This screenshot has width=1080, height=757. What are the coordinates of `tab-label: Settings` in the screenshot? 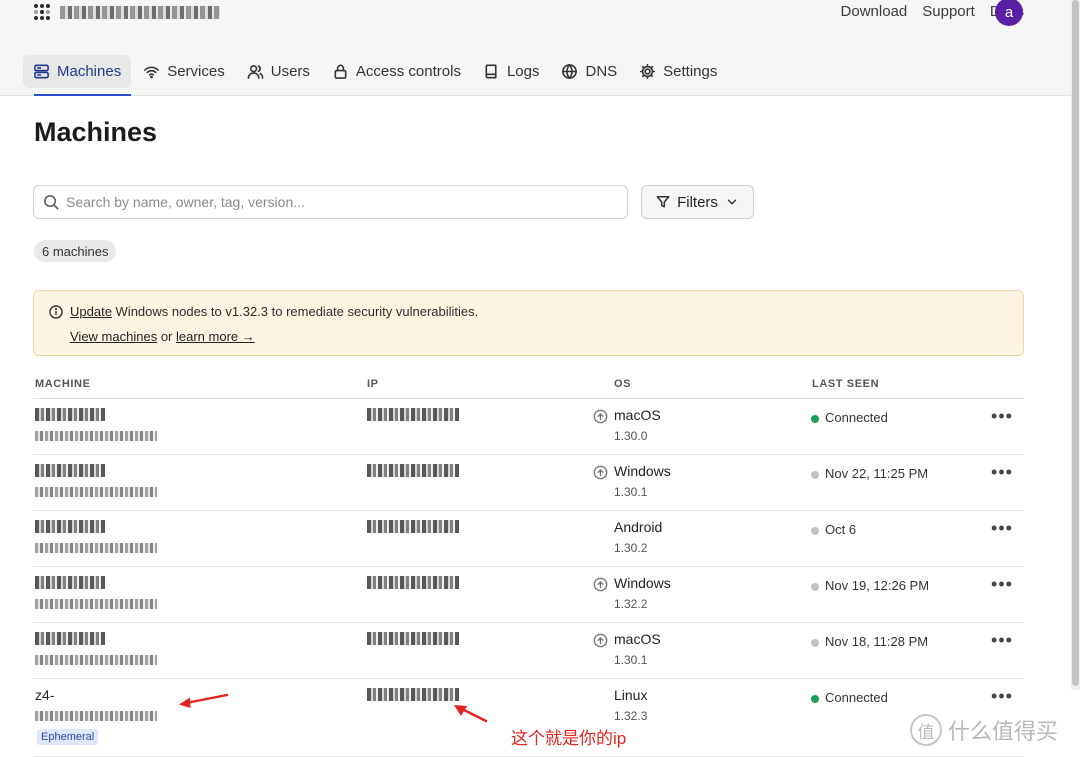 It's located at (690, 71).